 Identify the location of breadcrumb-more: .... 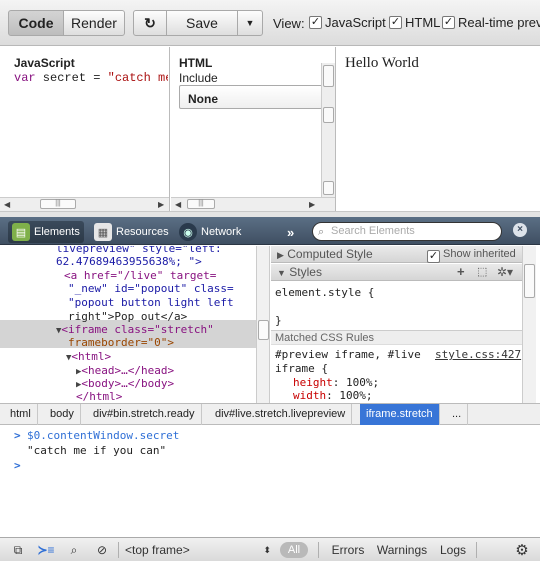
(457, 414).